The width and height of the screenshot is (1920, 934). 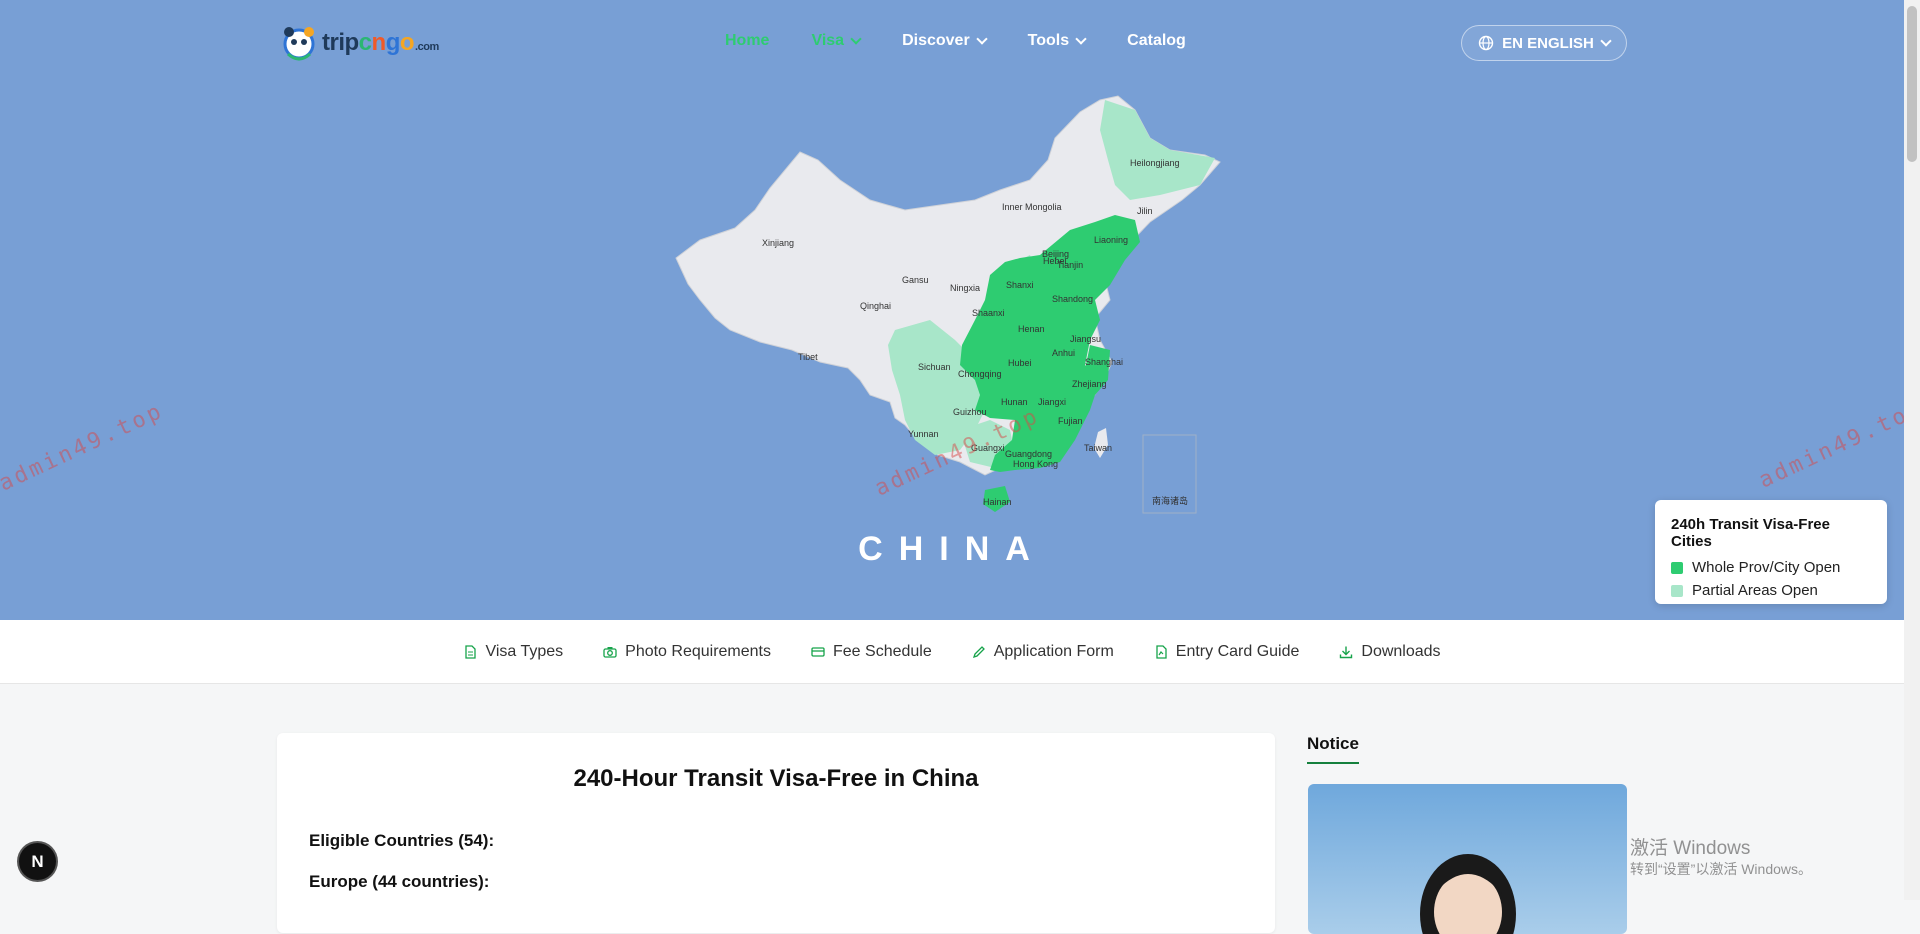 I want to click on label-qinghai: Qinghai, so click(x=875, y=306).